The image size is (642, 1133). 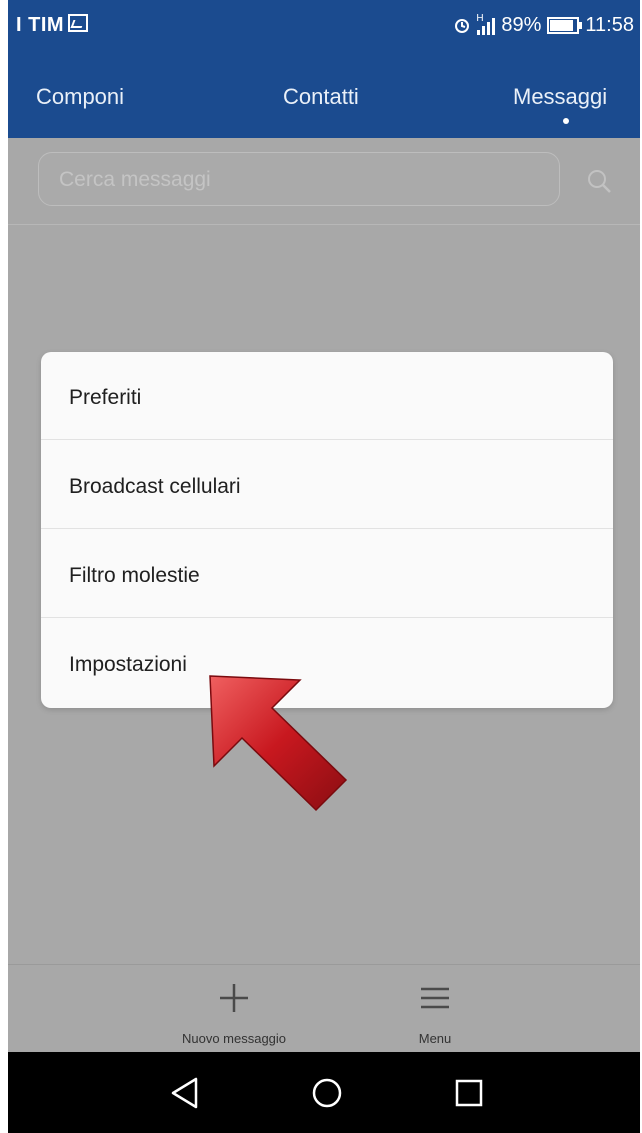 What do you see at coordinates (469, 1093) in the screenshot?
I see `recent-apps-icon` at bounding box center [469, 1093].